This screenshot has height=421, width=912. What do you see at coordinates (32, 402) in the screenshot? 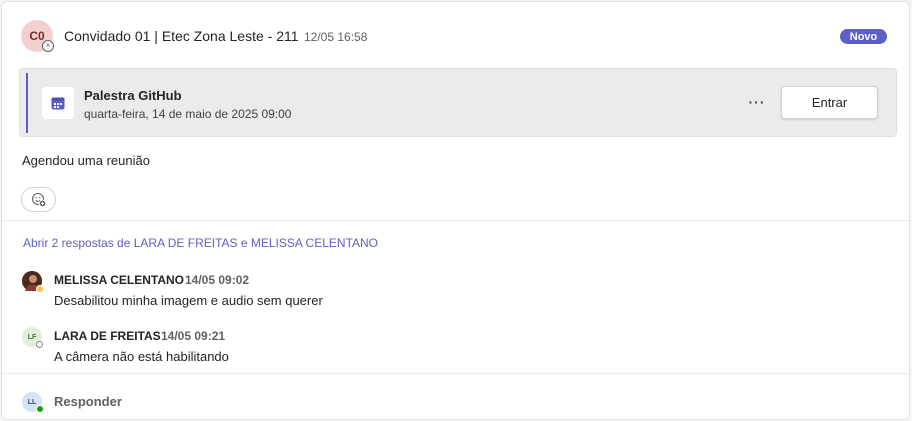
I see `my-avatar-initials: LL` at bounding box center [32, 402].